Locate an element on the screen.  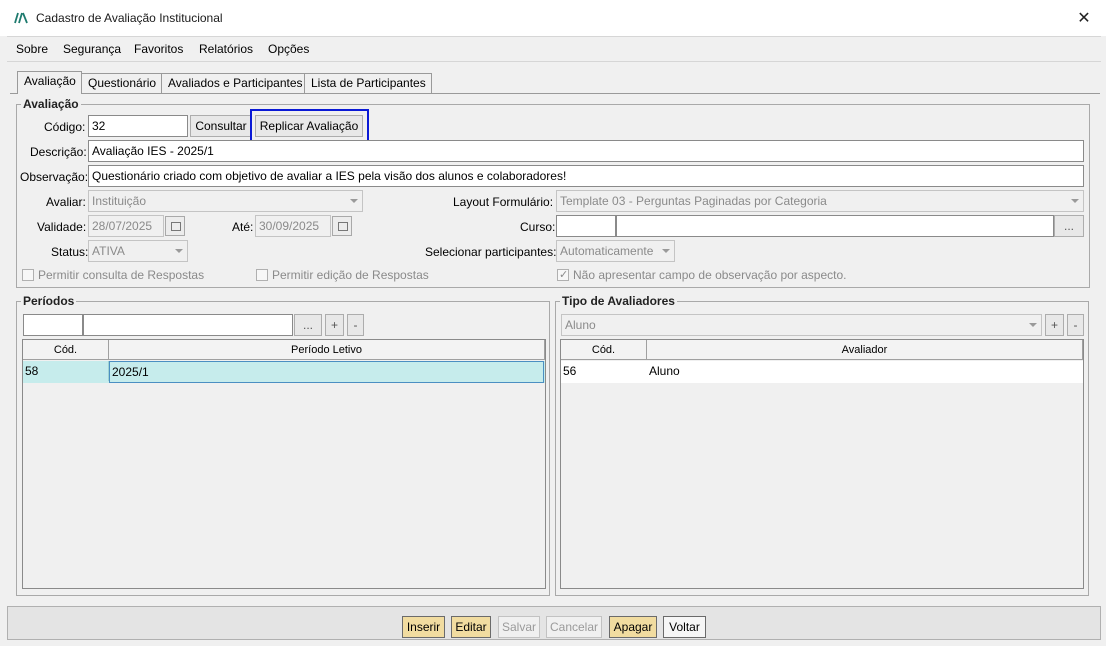
menu-seguranca: Segurança is located at coordinates (92, 49).